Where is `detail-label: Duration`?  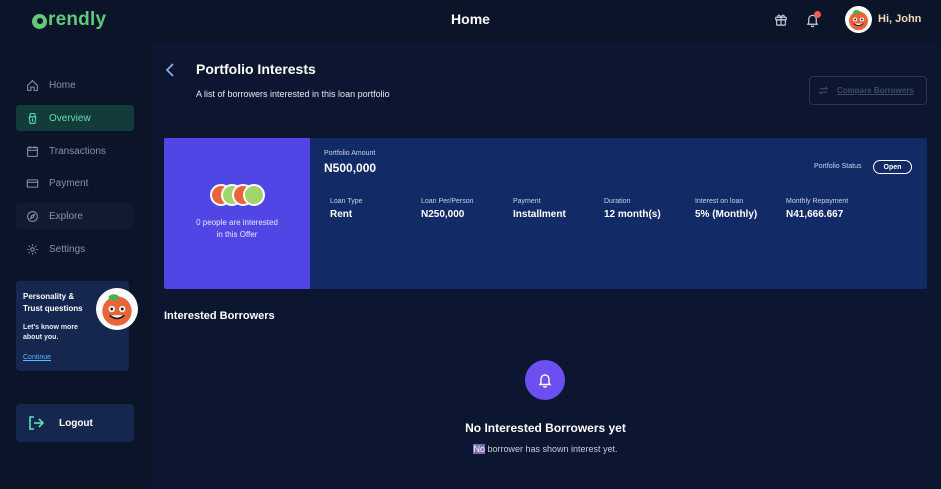 detail-label: Duration is located at coordinates (617, 201).